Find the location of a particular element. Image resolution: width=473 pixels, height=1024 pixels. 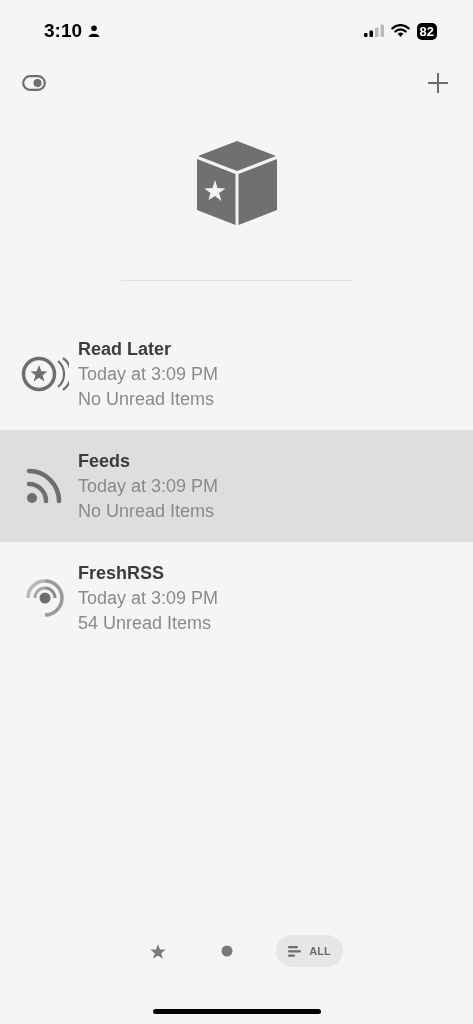

account-row: Feeds Today at 3:09 PM No Unread Items is located at coordinates (236, 486).